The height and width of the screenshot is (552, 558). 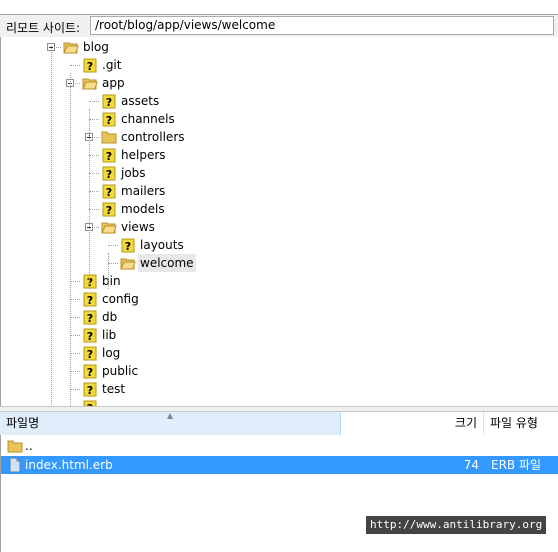 What do you see at coordinates (456, 525) in the screenshot?
I see `watermark: http://www.antilibrary.org` at bounding box center [456, 525].